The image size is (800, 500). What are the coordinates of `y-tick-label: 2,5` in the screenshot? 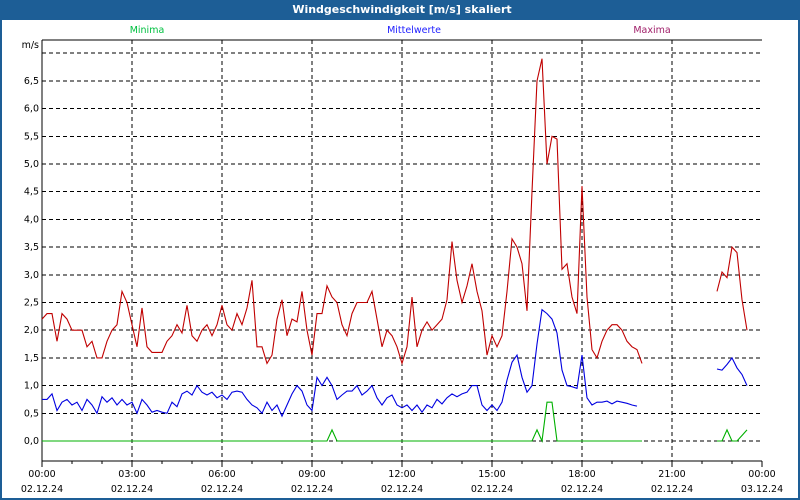 It's located at (31, 303).